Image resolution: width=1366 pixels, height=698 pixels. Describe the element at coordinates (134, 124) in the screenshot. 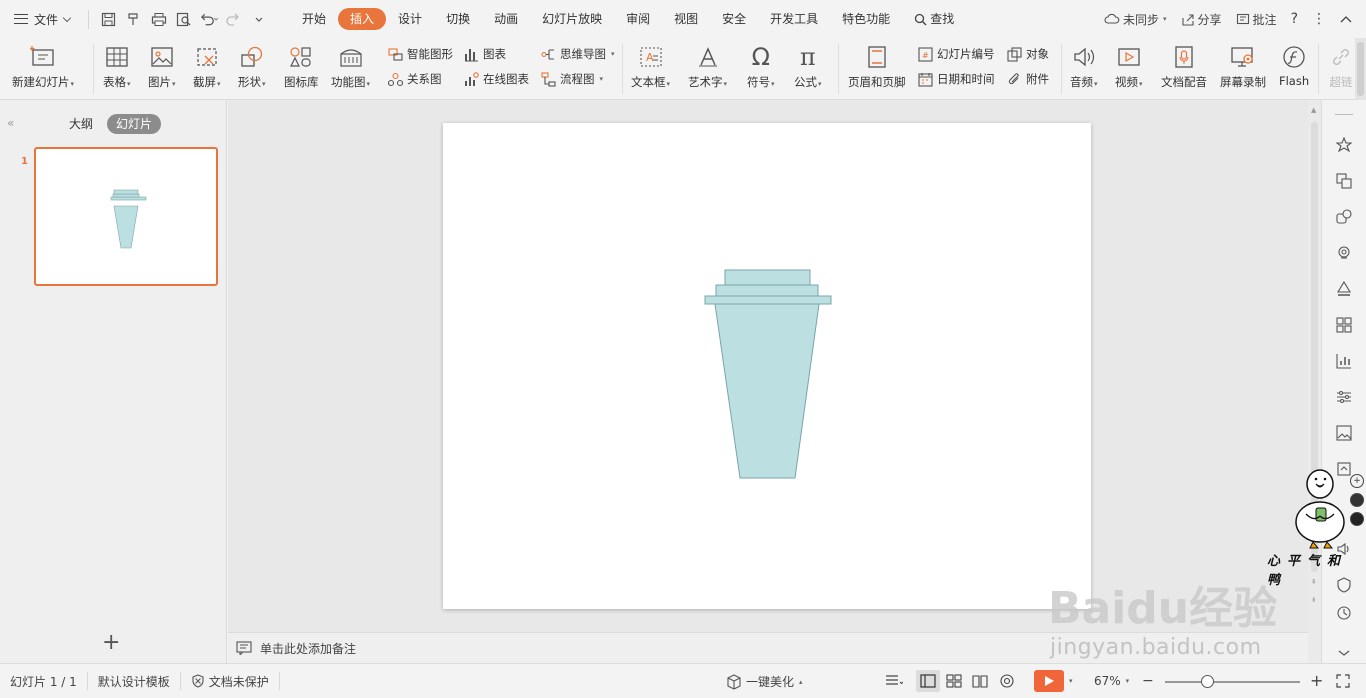

I see `tab-slides: 幻灯片` at that location.